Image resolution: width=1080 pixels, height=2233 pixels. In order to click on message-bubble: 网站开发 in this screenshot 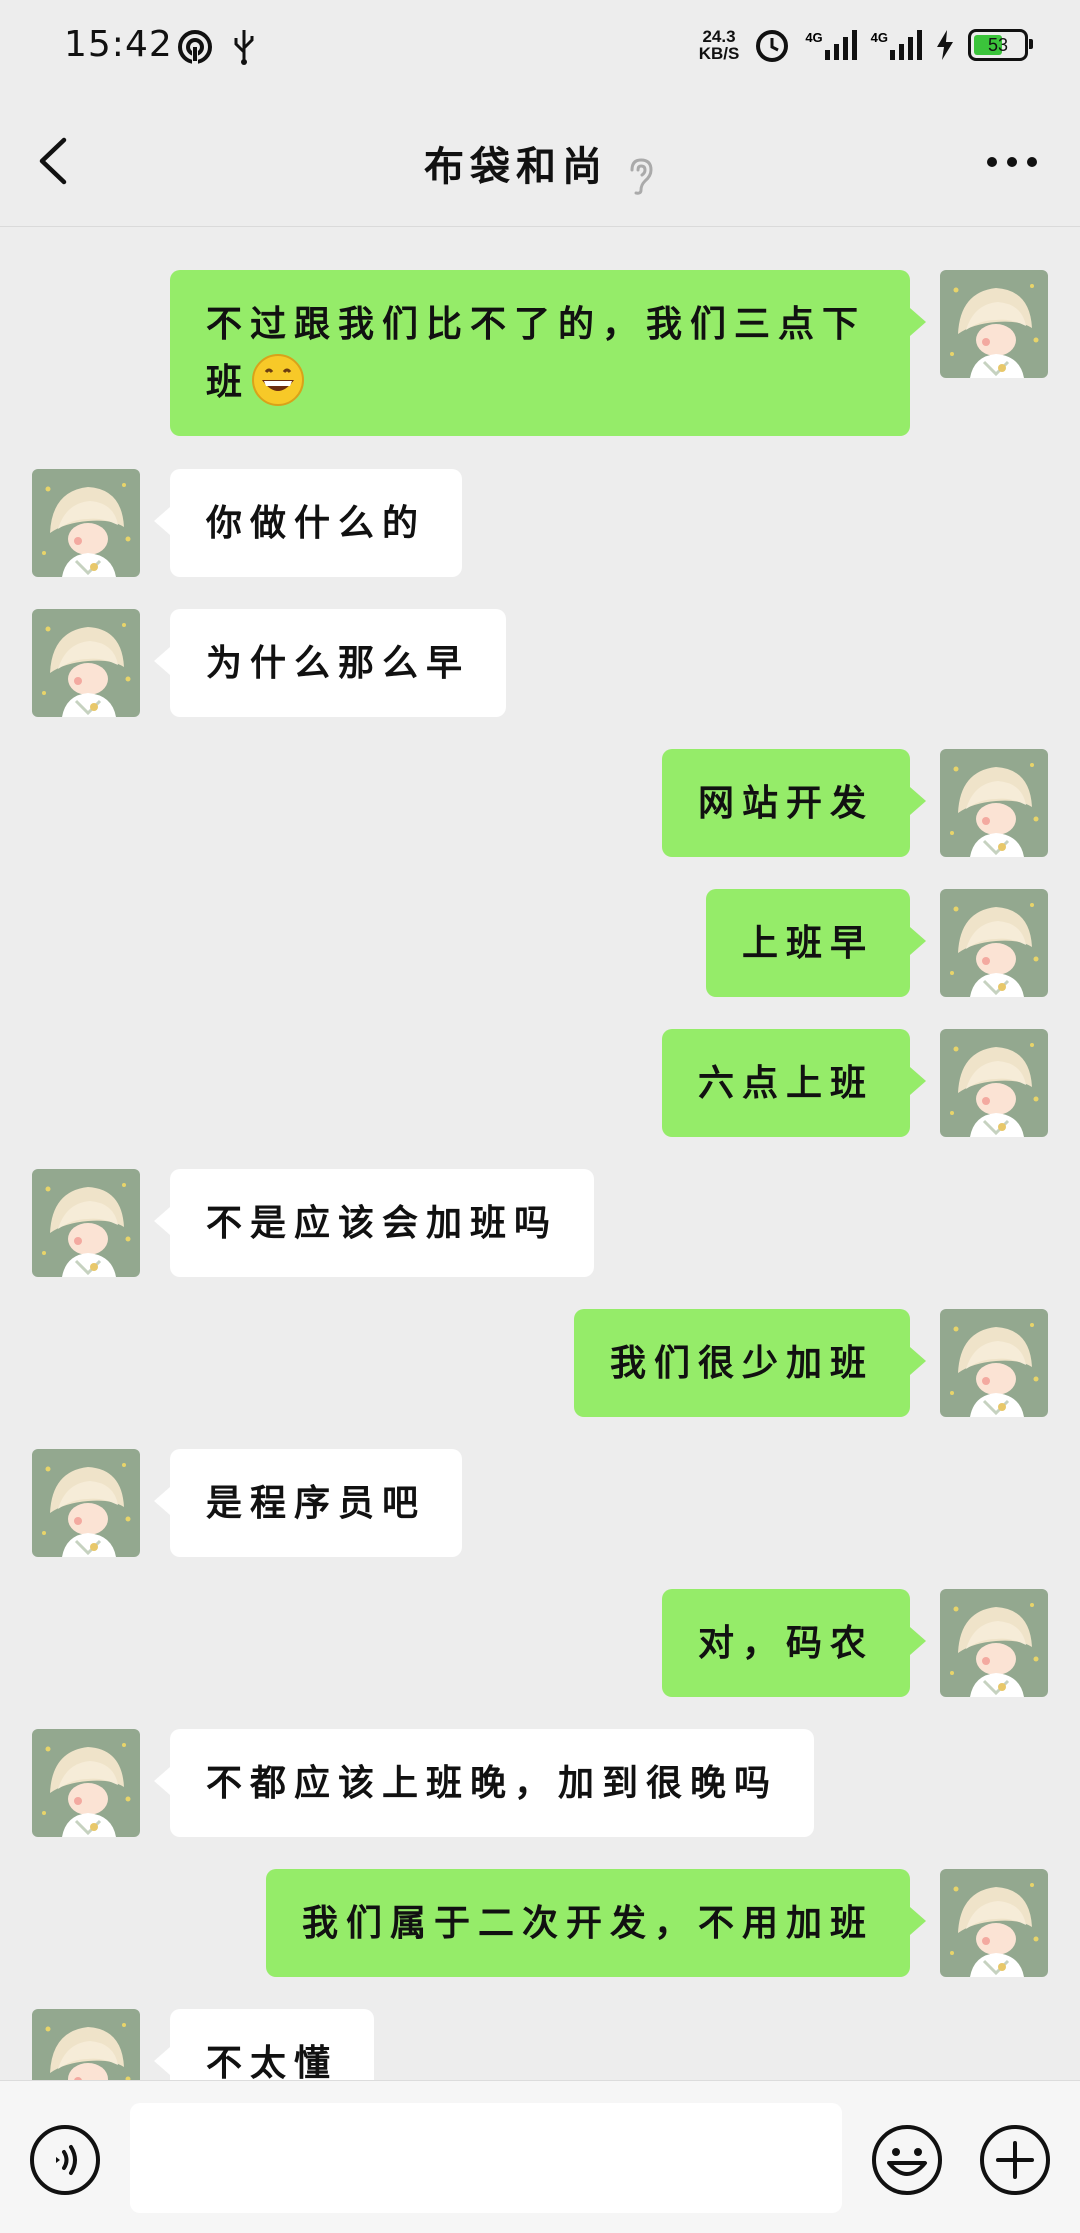, I will do `click(794, 803)`.